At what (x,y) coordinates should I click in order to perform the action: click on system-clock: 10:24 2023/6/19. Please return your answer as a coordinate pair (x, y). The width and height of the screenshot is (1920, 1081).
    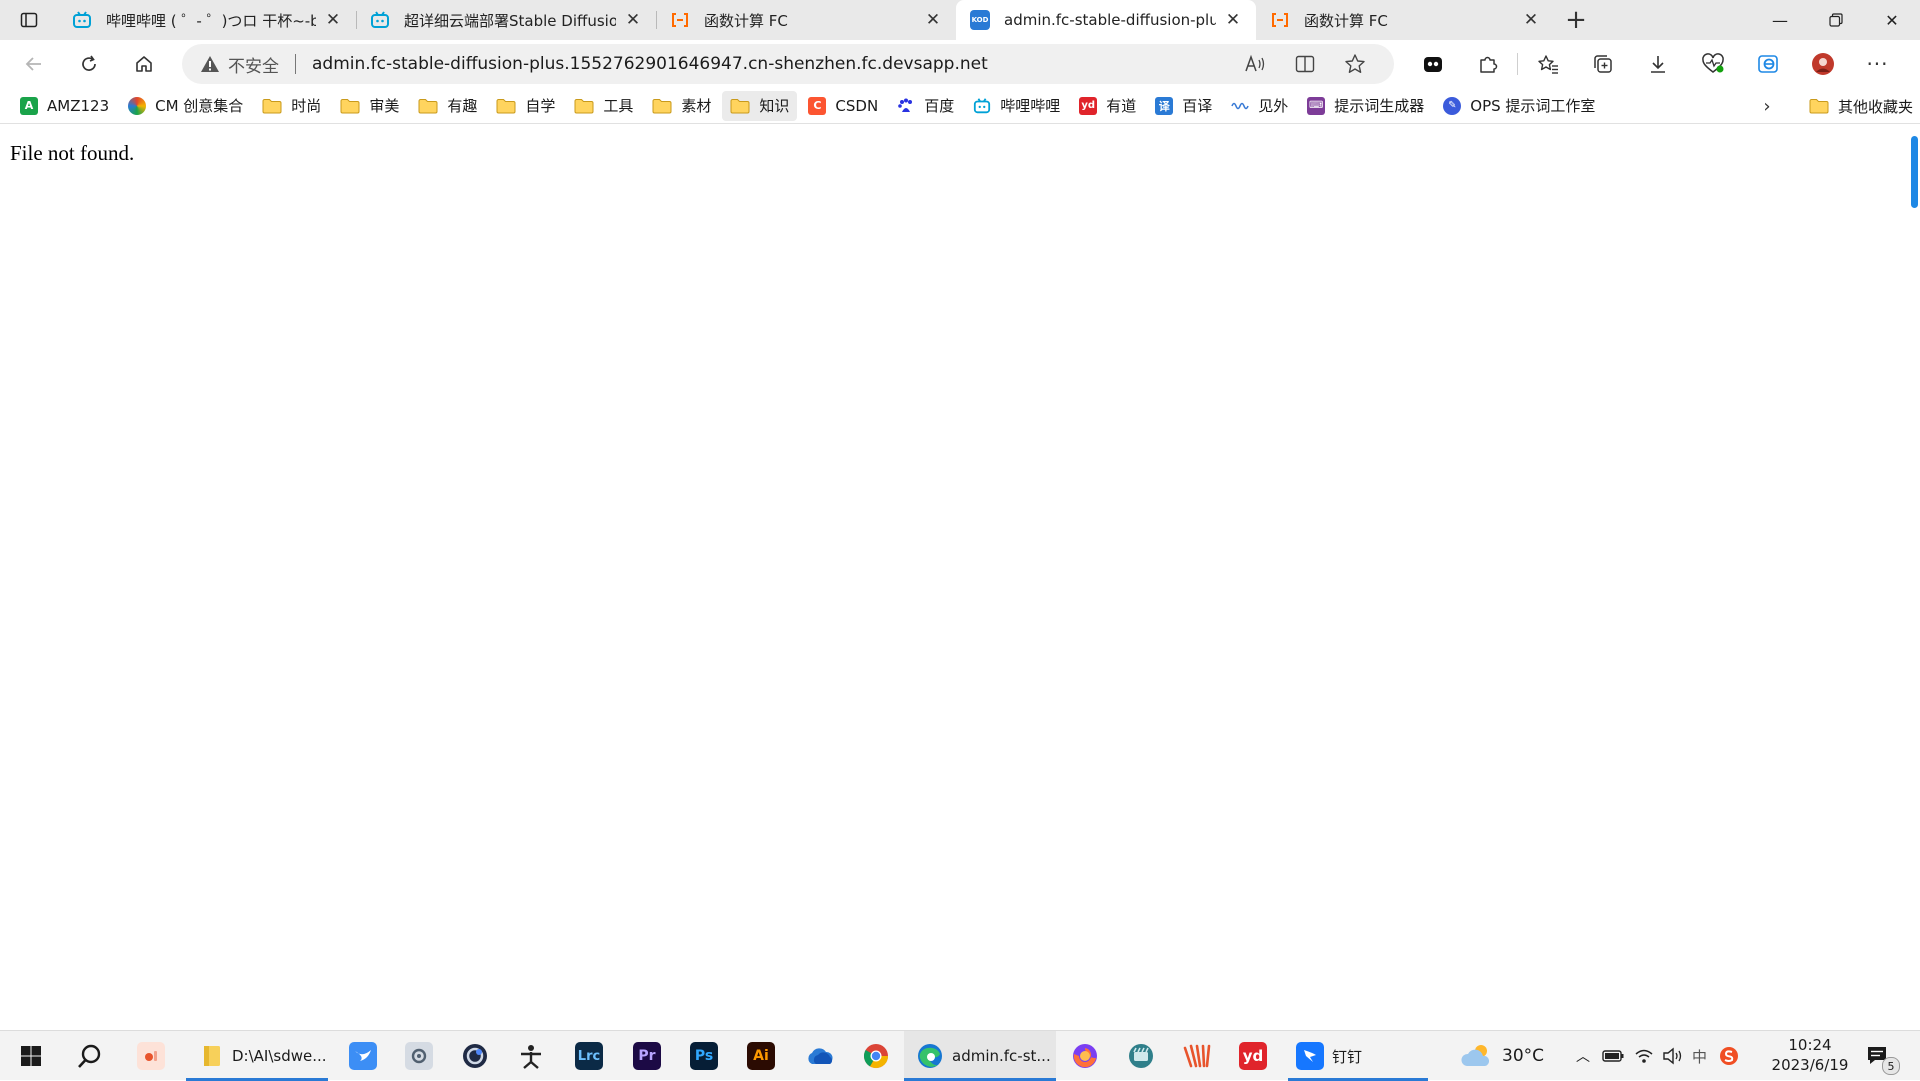
    Looking at the image, I should click on (1810, 1055).